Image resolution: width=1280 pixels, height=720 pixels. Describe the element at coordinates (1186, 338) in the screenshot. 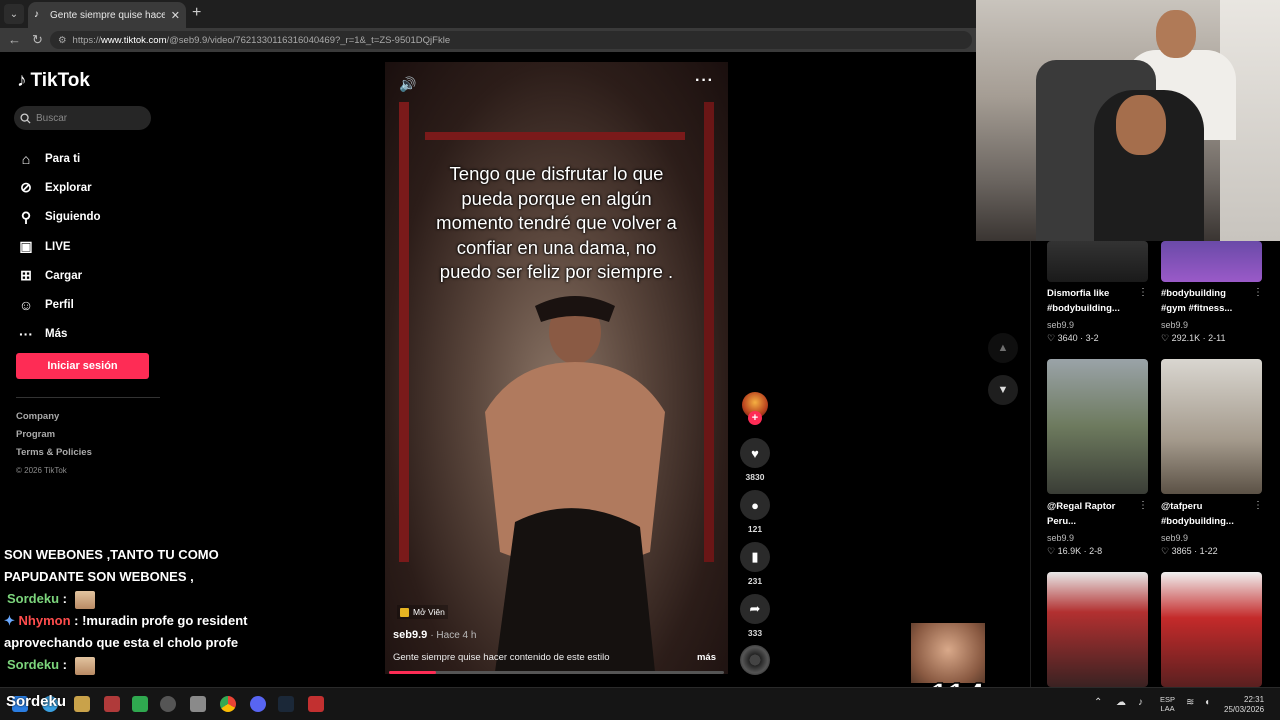

I see `like-count: 292.1K` at that location.